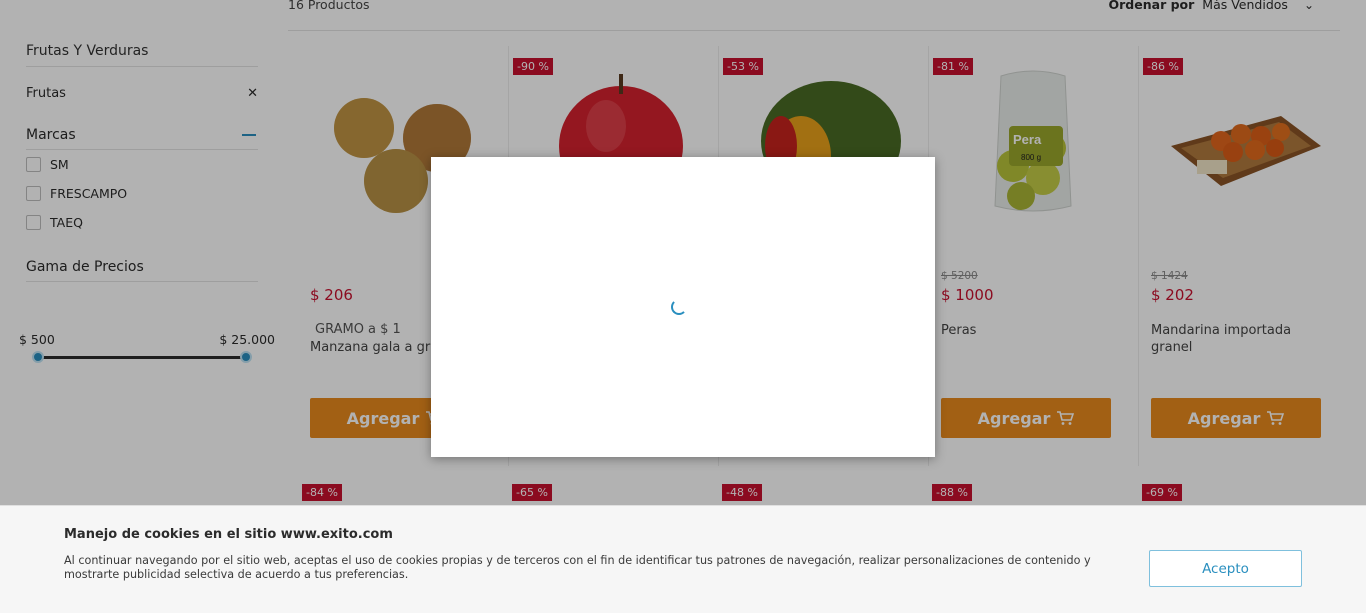 Image resolution: width=1366 pixels, height=613 pixels. What do you see at coordinates (679, 307) in the screenshot?
I see `loading-spinner-icon` at bounding box center [679, 307].